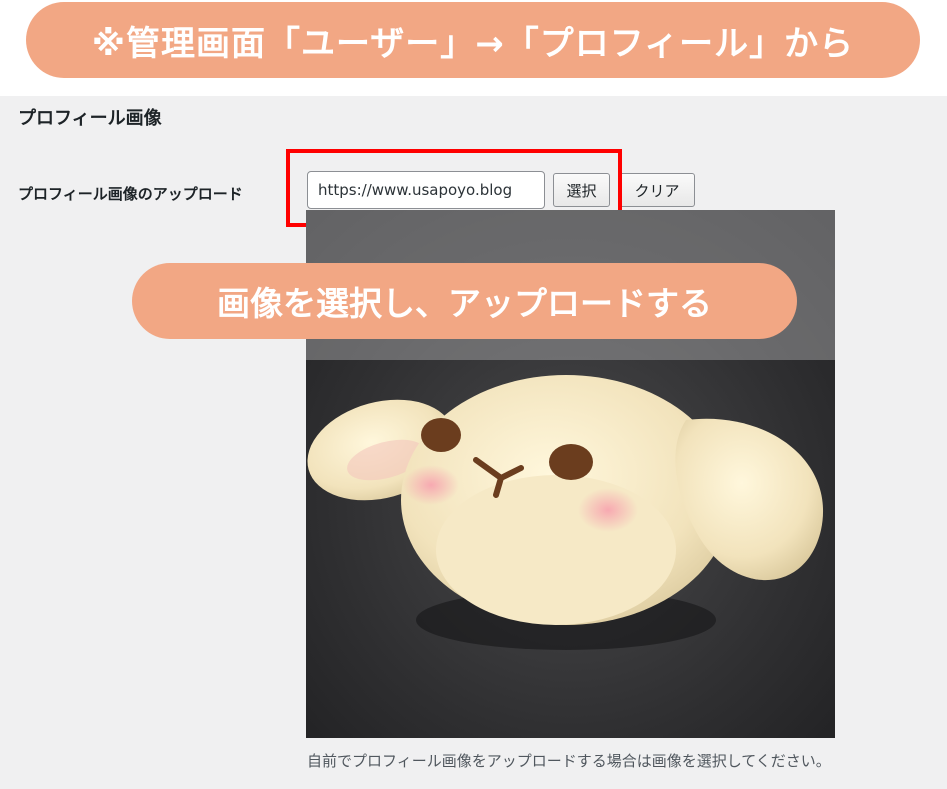 The image size is (947, 789). I want to click on upload-field-label: プロフィール画像のアップロード, so click(130, 194).